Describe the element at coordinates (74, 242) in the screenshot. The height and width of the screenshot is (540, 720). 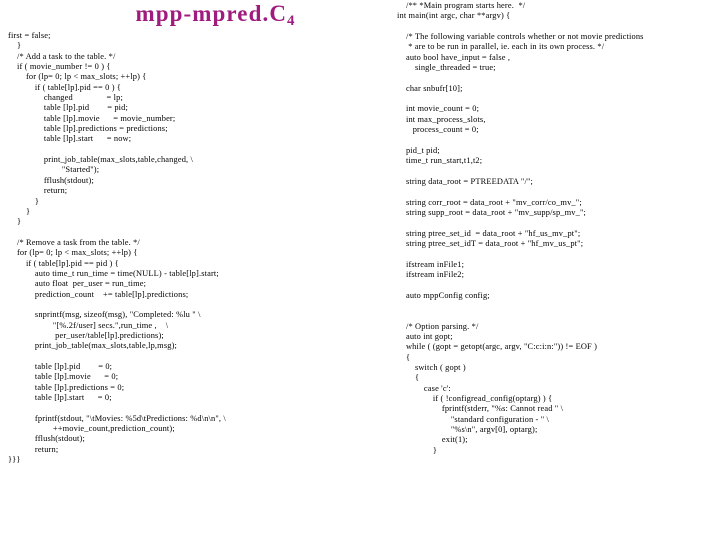
I see `code-line: /* Remove a task from the table. */` at that location.